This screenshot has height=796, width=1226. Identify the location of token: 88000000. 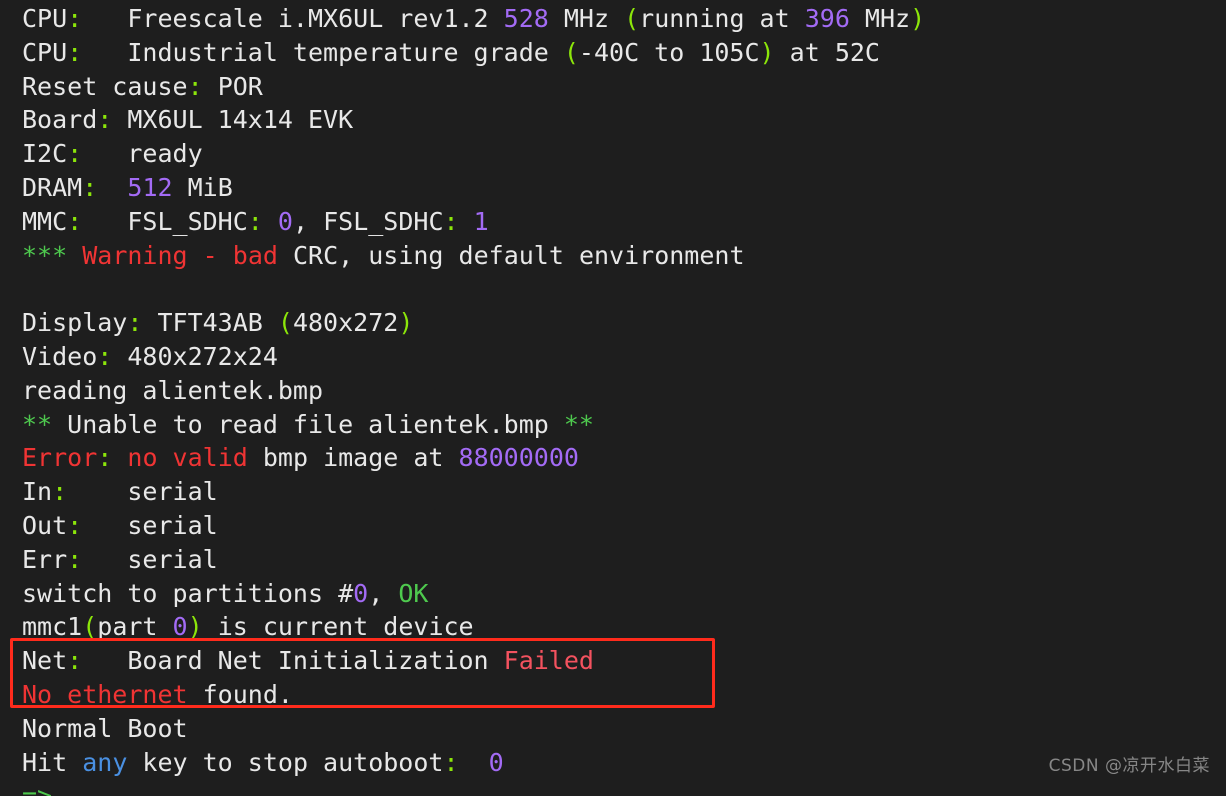
(518, 458).